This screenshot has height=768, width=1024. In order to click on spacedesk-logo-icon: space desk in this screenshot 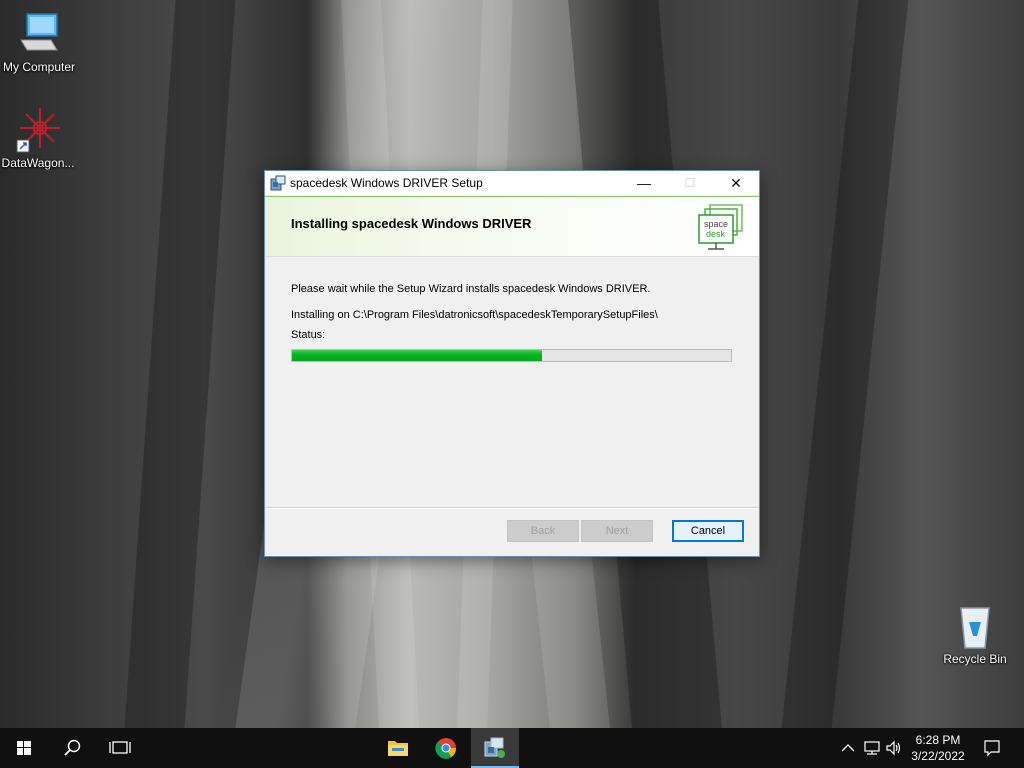, I will do `click(722, 227)`.